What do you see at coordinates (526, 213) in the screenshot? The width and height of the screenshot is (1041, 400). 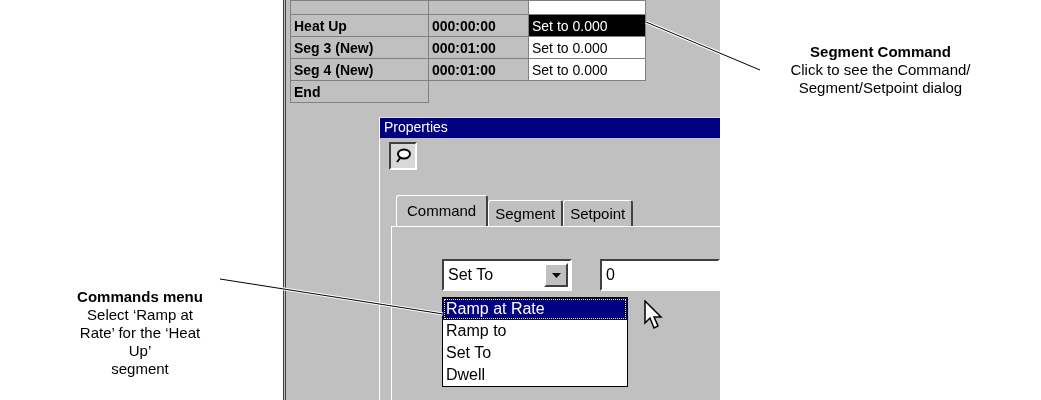 I see `dialog-tab: Segment` at bounding box center [526, 213].